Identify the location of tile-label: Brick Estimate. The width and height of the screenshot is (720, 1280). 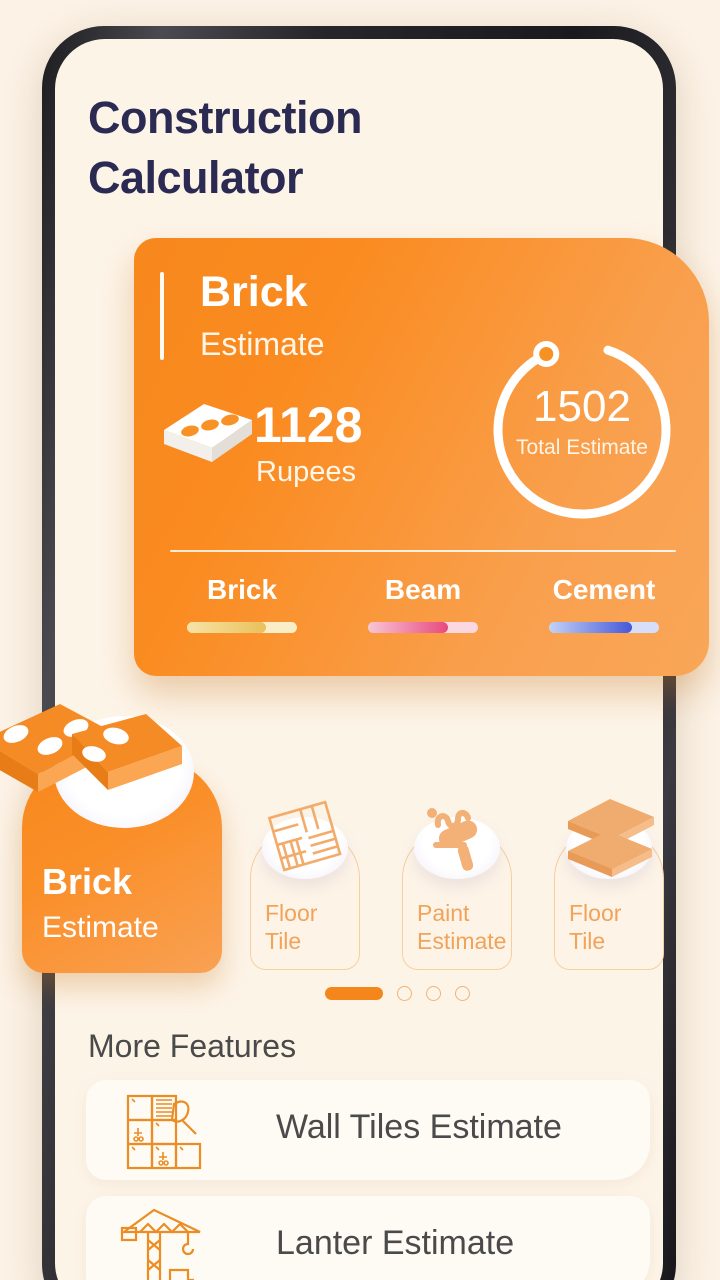
(100, 905).